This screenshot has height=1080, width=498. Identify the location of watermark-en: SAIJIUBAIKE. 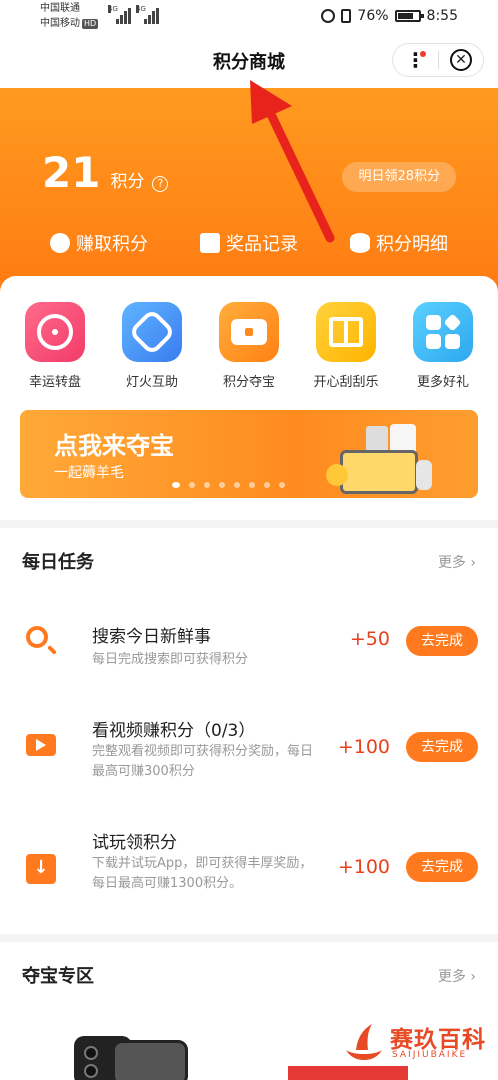
(430, 1055).